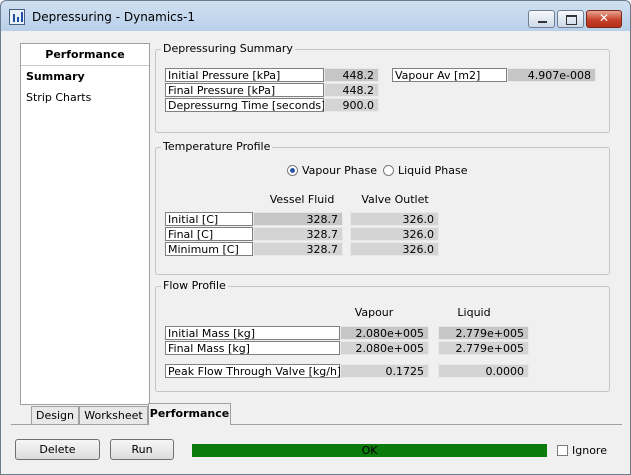 This screenshot has height=475, width=631. What do you see at coordinates (474, 312) in the screenshot?
I see `liquid-header: Liquid` at bounding box center [474, 312].